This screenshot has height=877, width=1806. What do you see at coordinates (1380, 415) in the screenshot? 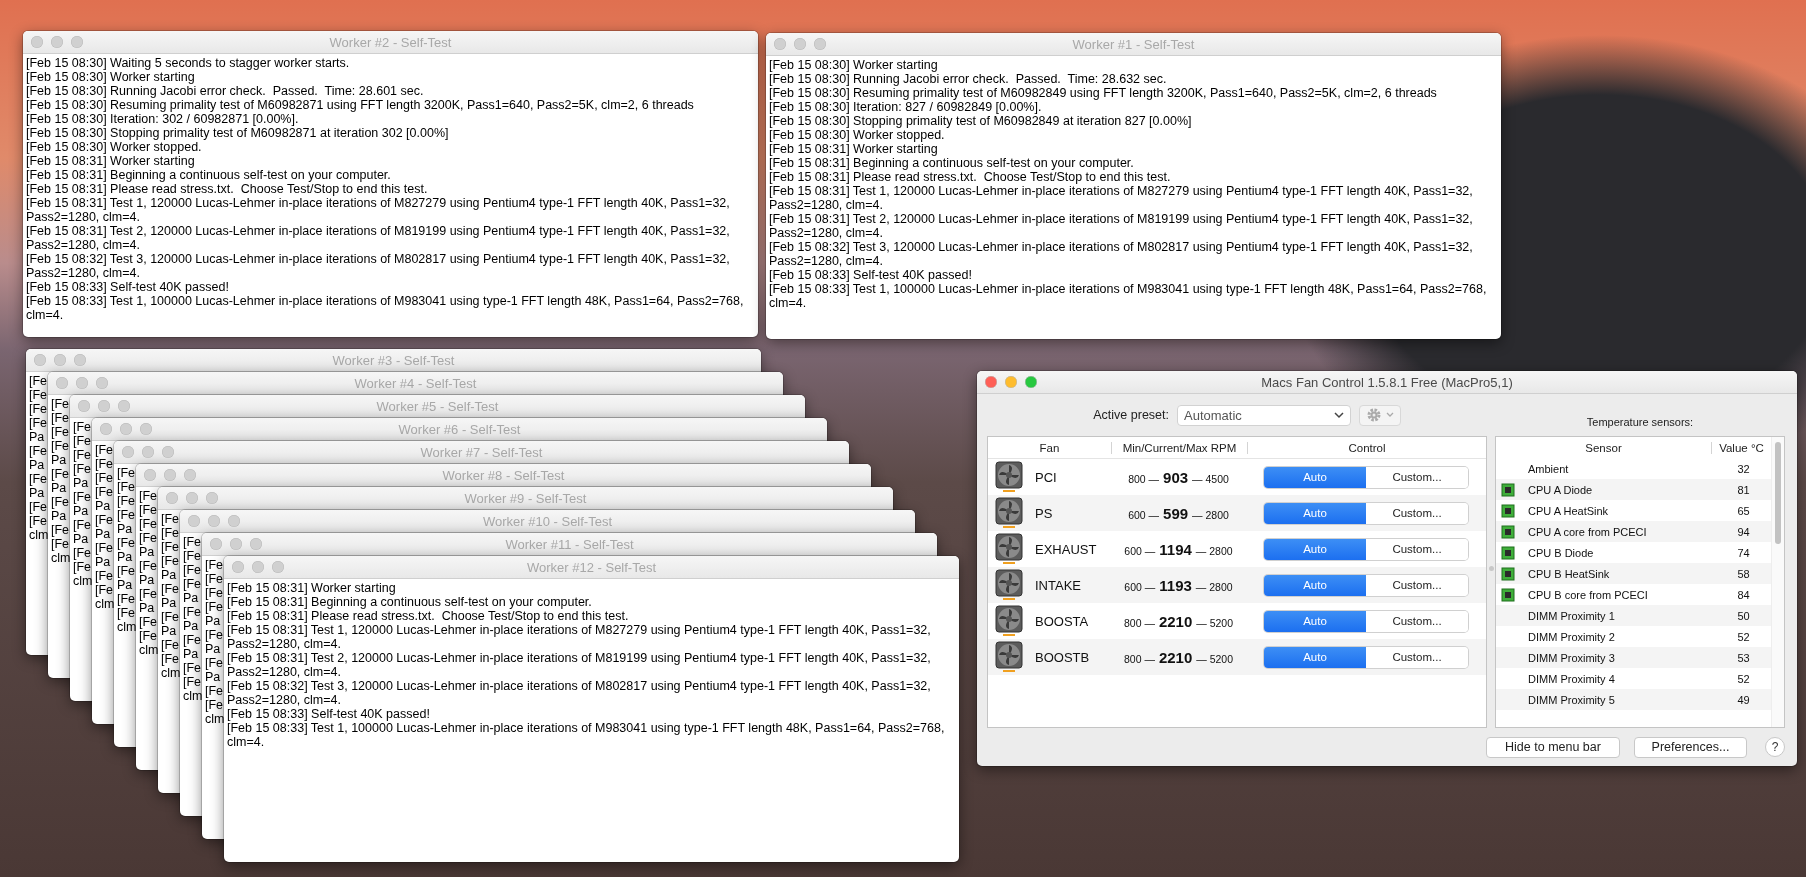
I see `gear-button` at bounding box center [1380, 415].